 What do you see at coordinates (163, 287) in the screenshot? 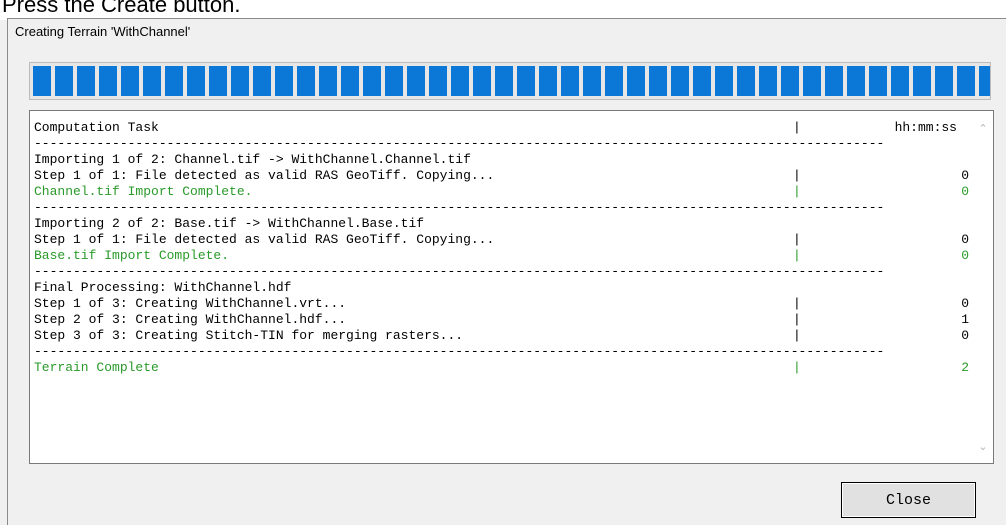
I see `log-line-text: Final Processing: WithChannel.hdf` at bounding box center [163, 287].